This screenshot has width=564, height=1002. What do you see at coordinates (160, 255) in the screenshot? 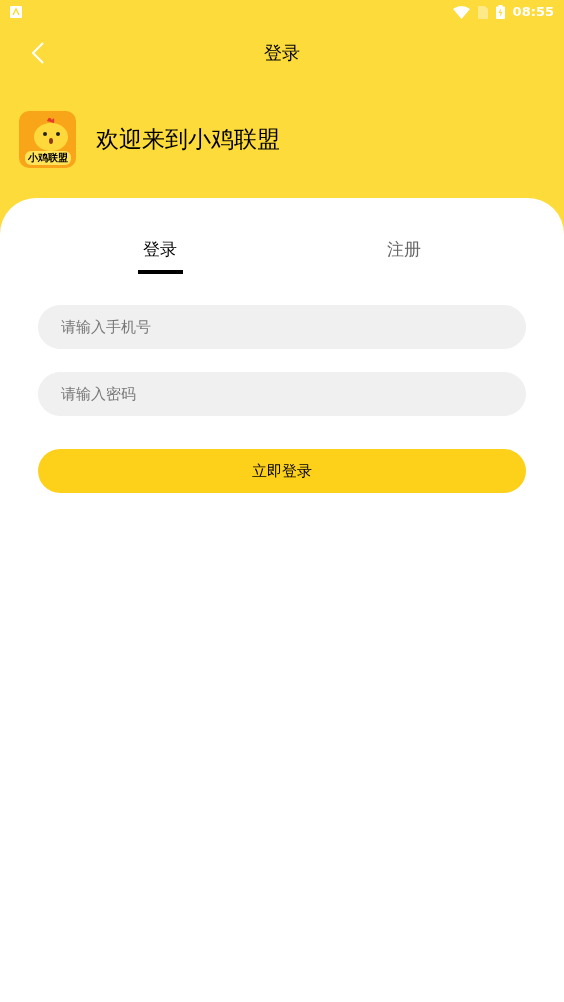
I see `tab: 登录` at bounding box center [160, 255].